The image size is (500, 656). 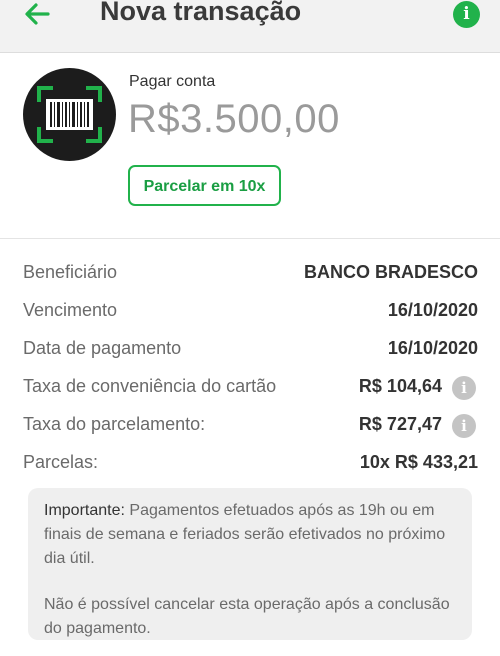 What do you see at coordinates (250, 313) in the screenshot?
I see `detail-row-due-date: Vencimento 16/10/2020` at bounding box center [250, 313].